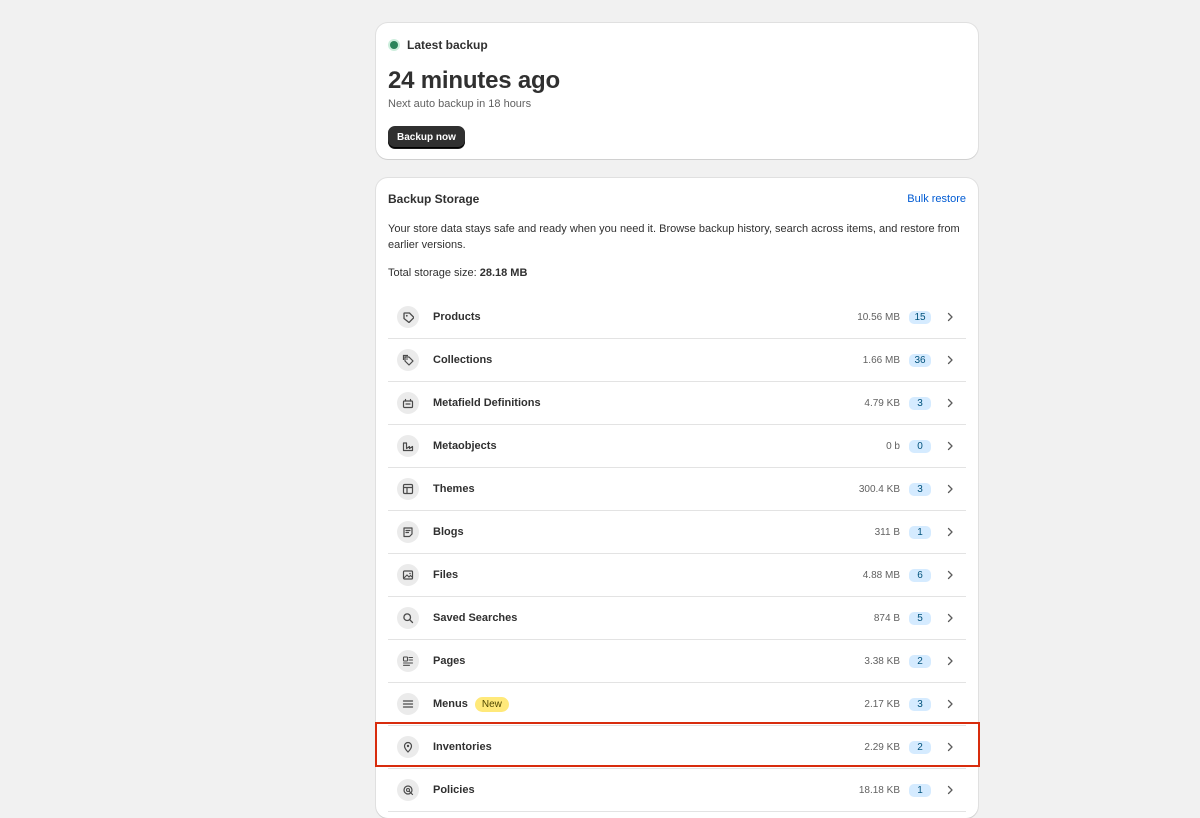  I want to click on metaobject-icon, so click(408, 446).